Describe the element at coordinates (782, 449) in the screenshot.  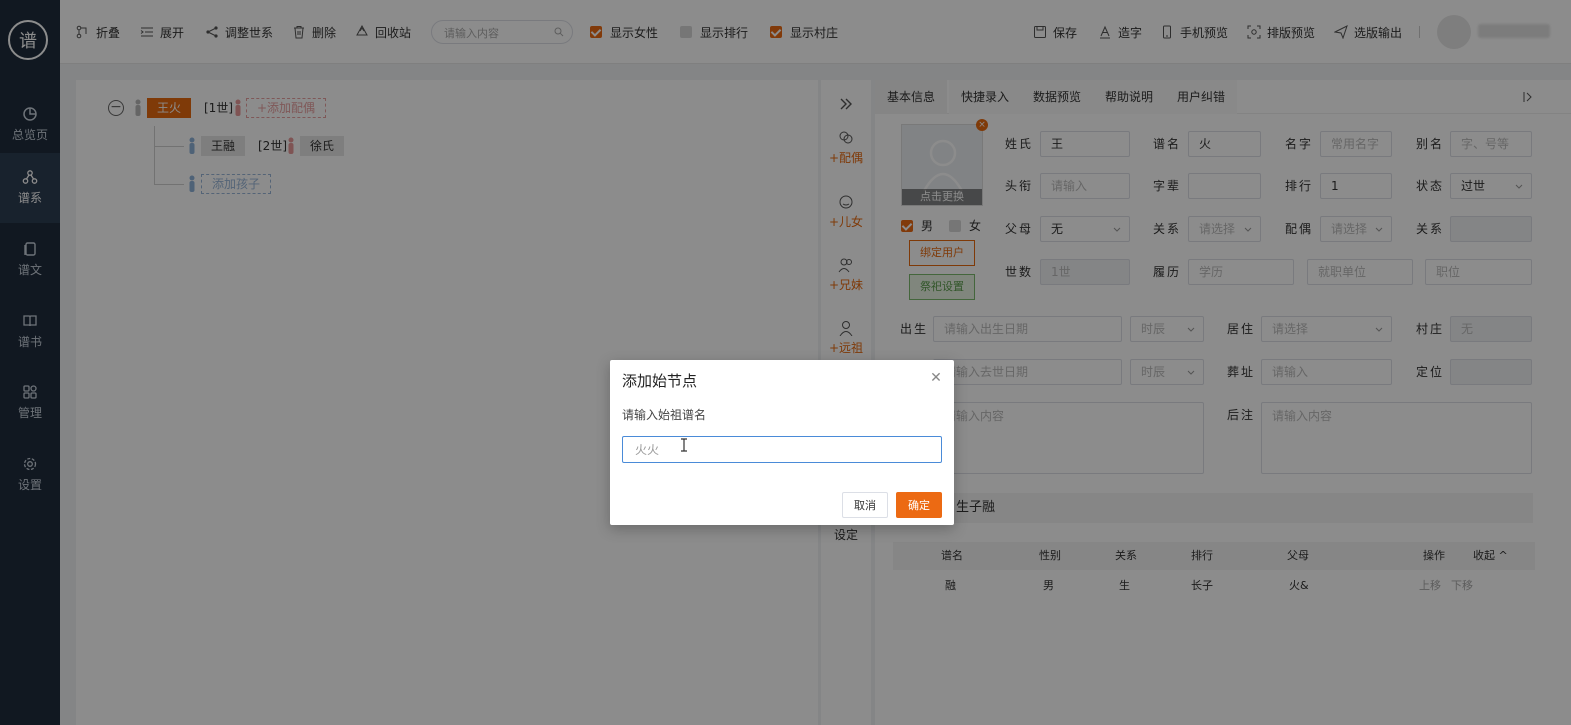
I see `ancestor-name-input` at that location.